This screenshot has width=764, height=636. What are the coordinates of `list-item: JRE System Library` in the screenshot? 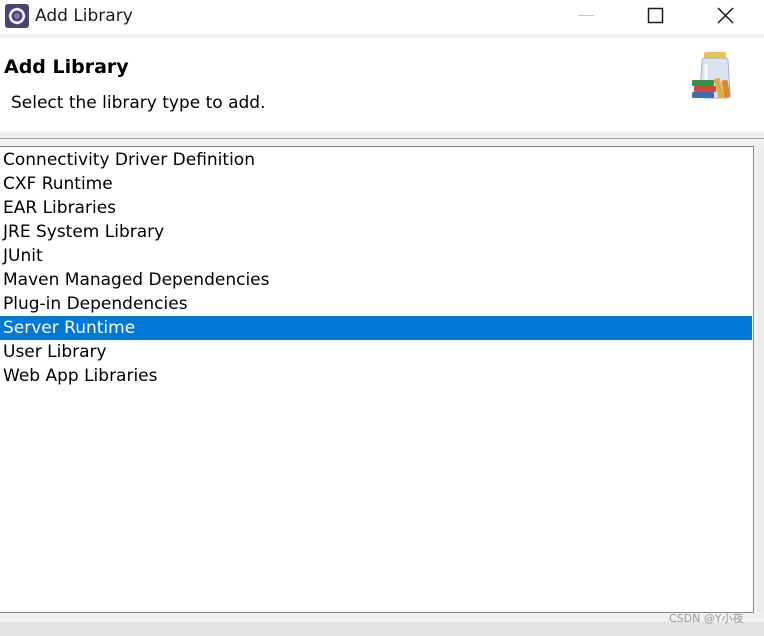 It's located at (376, 232).